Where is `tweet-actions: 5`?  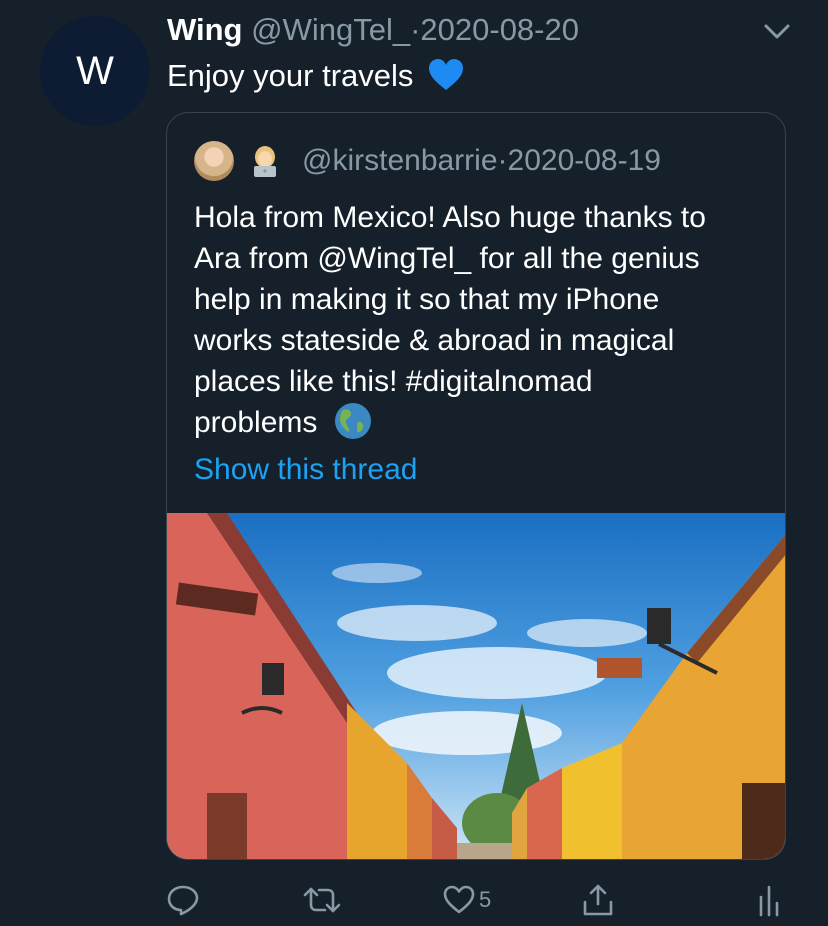
tweet-actions: 5 is located at coordinates (414, 900).